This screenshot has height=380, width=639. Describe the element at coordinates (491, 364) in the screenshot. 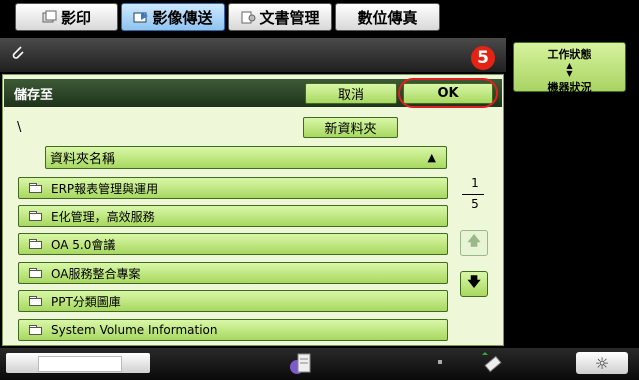

I see `network-tool-icon` at that location.